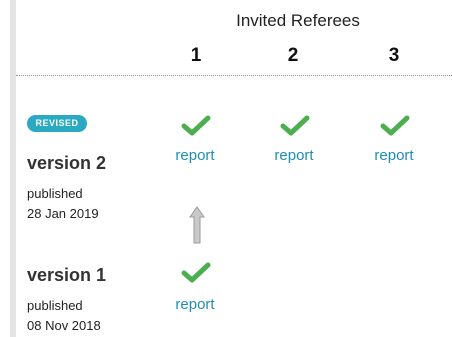 The width and height of the screenshot is (452, 337). I want to click on header-divider, so click(234, 75).